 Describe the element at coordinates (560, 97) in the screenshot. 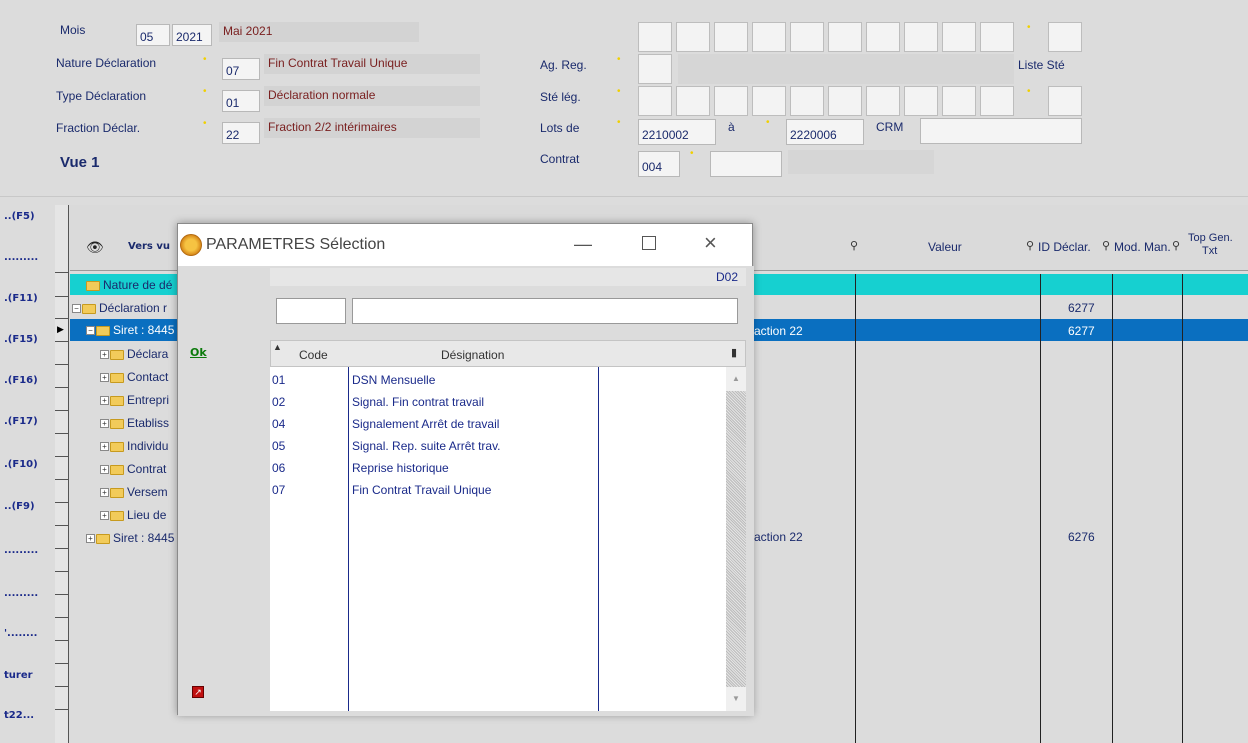

I see `ste-leg-label: Sté lég.` at that location.